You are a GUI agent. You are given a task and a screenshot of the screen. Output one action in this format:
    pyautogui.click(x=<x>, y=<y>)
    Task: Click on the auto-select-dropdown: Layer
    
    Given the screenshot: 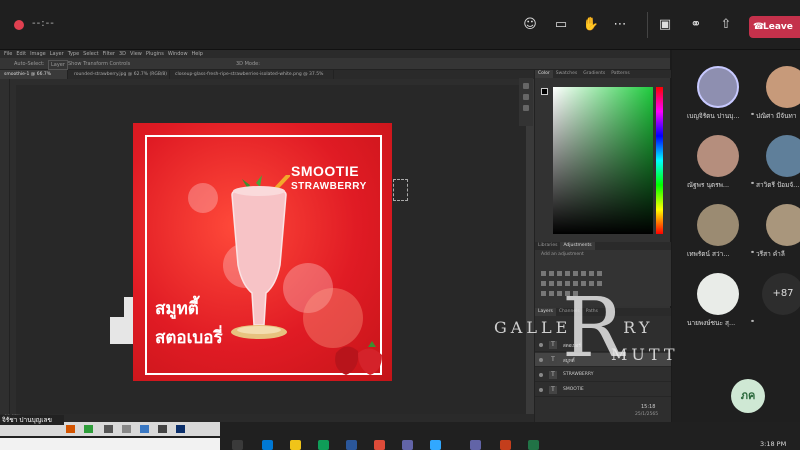 What is the action you would take?
    pyautogui.click(x=58, y=65)
    